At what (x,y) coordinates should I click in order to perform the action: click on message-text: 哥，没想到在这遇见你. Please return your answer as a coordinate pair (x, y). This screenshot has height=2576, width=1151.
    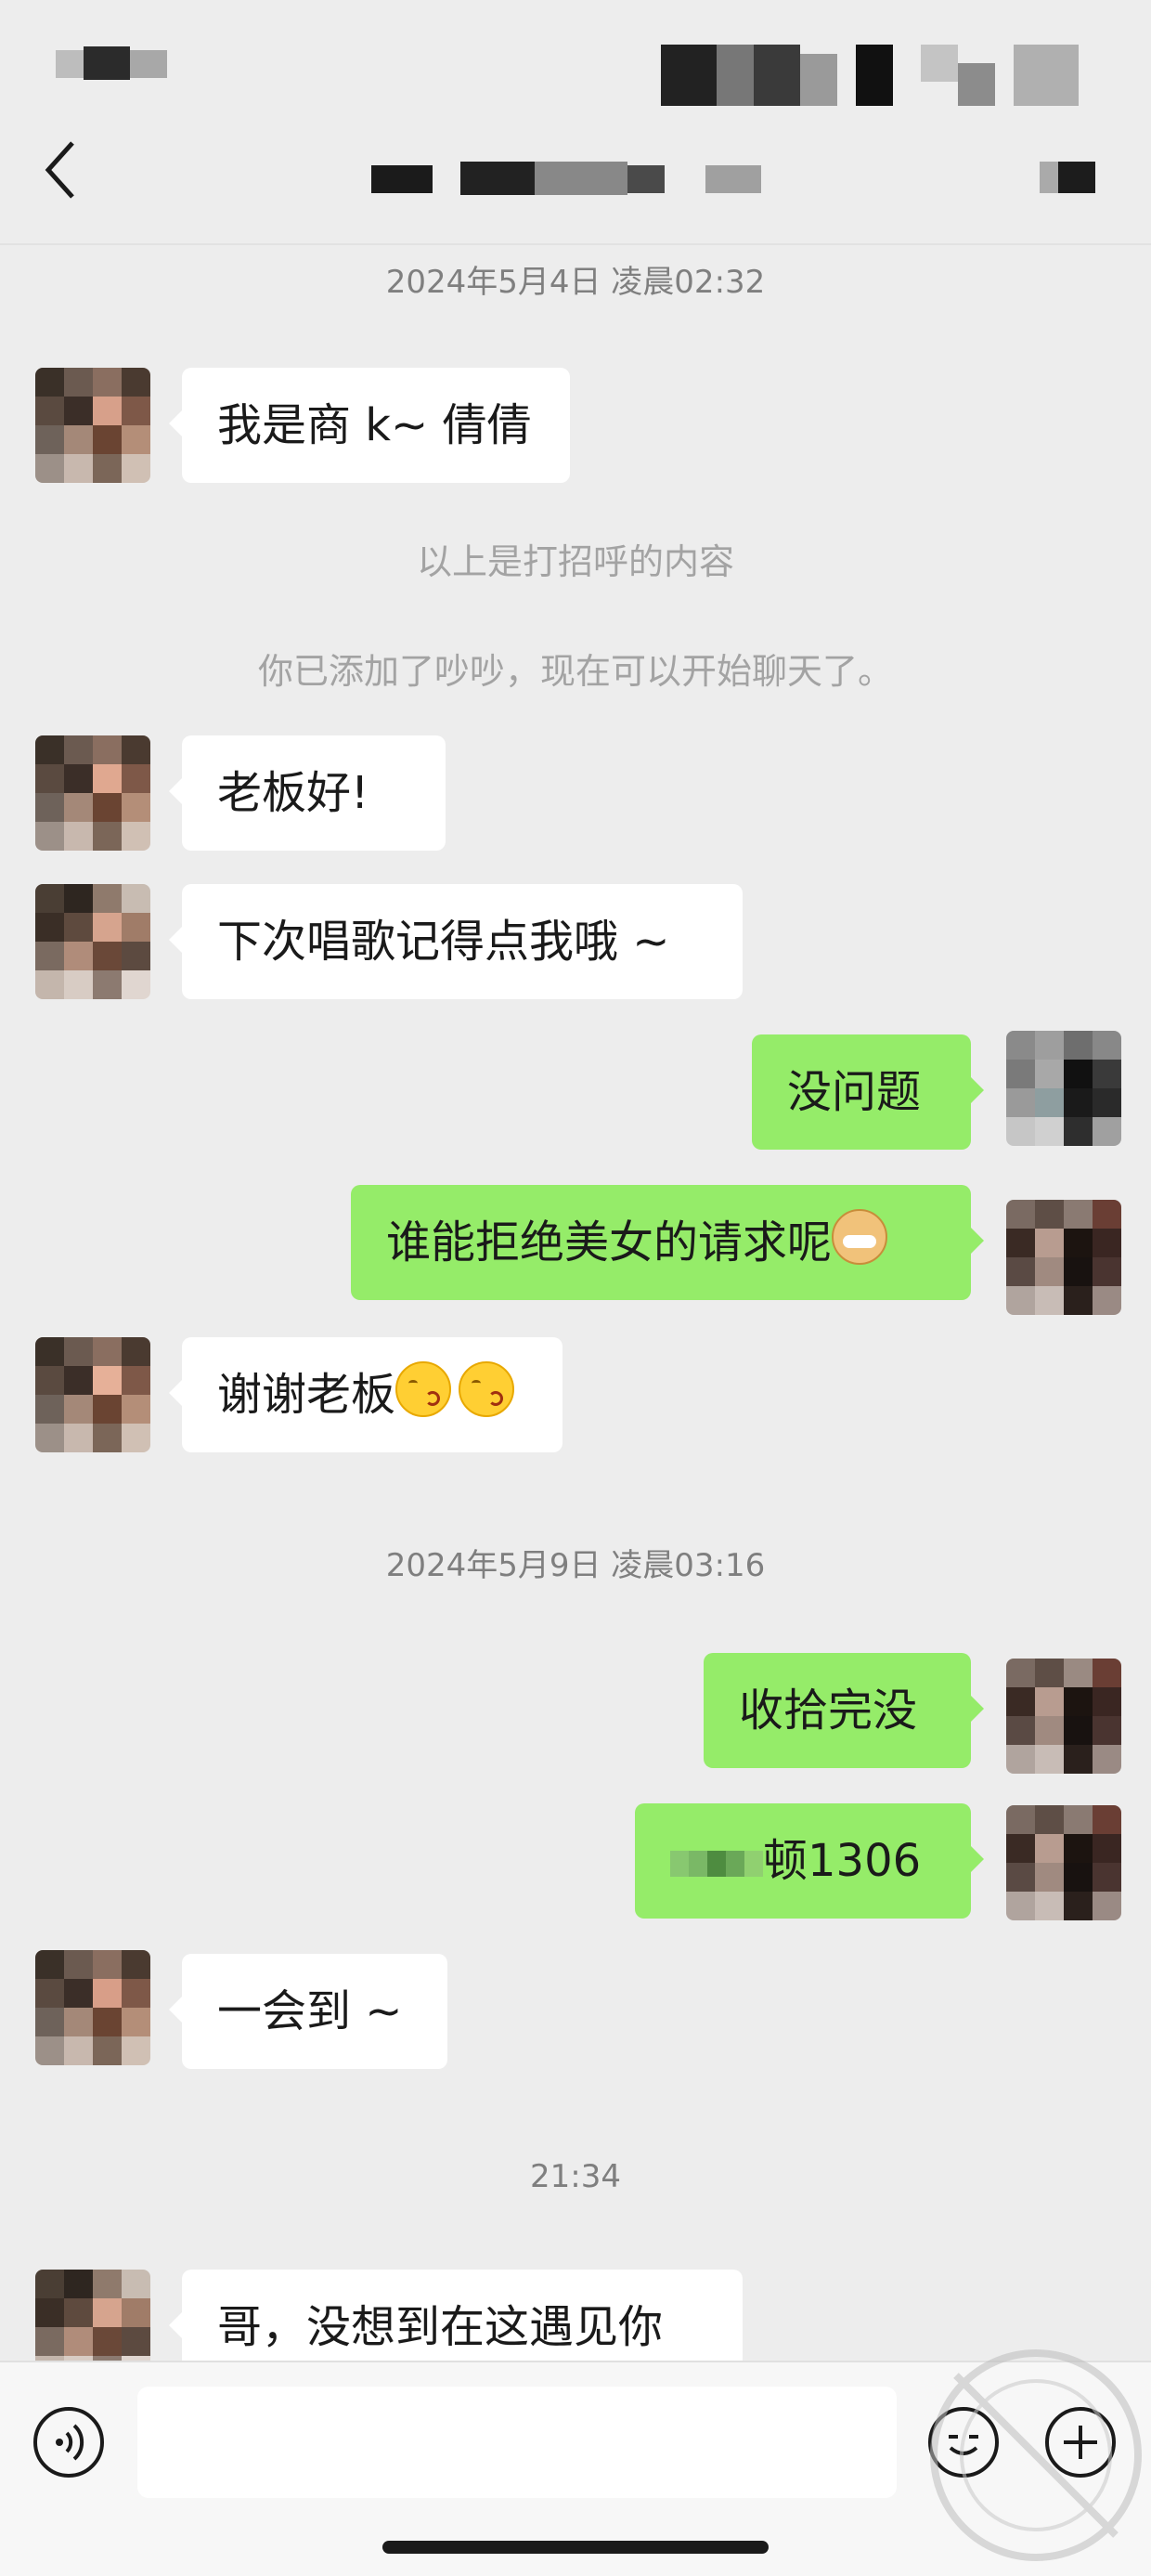
    Looking at the image, I should click on (440, 2327).